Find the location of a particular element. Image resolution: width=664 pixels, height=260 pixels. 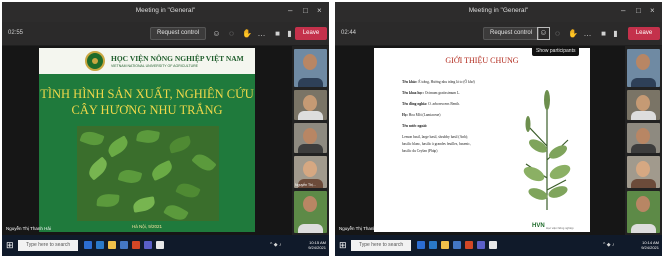

slide-text-line: Tên khoa học: Ocimum gratissimum L. is located at coordinates (431, 93).